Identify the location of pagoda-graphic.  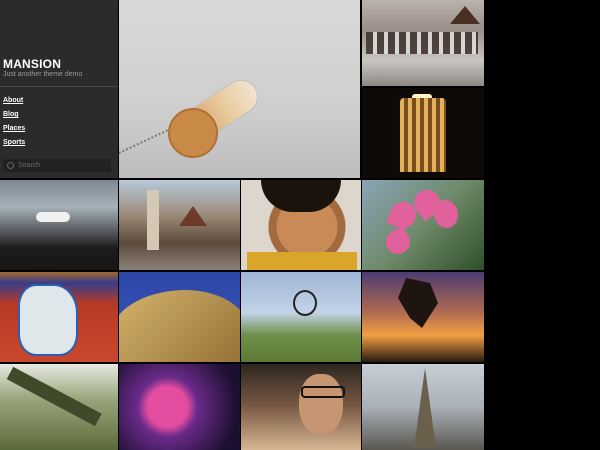
(193, 216).